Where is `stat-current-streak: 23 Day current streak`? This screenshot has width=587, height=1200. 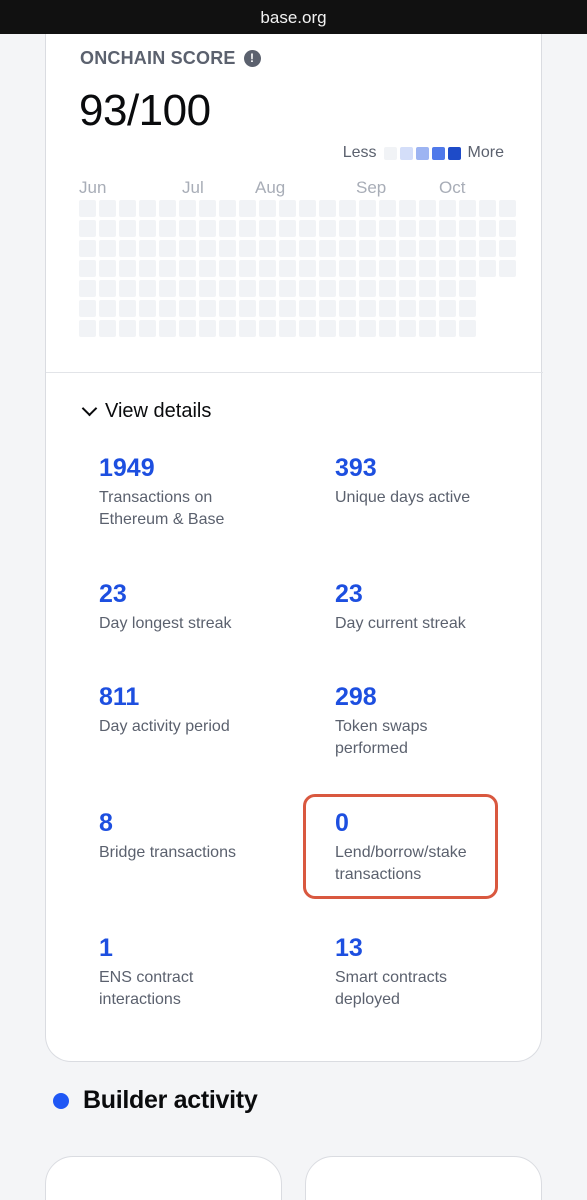 stat-current-streak: 23 Day current streak is located at coordinates (435, 607).